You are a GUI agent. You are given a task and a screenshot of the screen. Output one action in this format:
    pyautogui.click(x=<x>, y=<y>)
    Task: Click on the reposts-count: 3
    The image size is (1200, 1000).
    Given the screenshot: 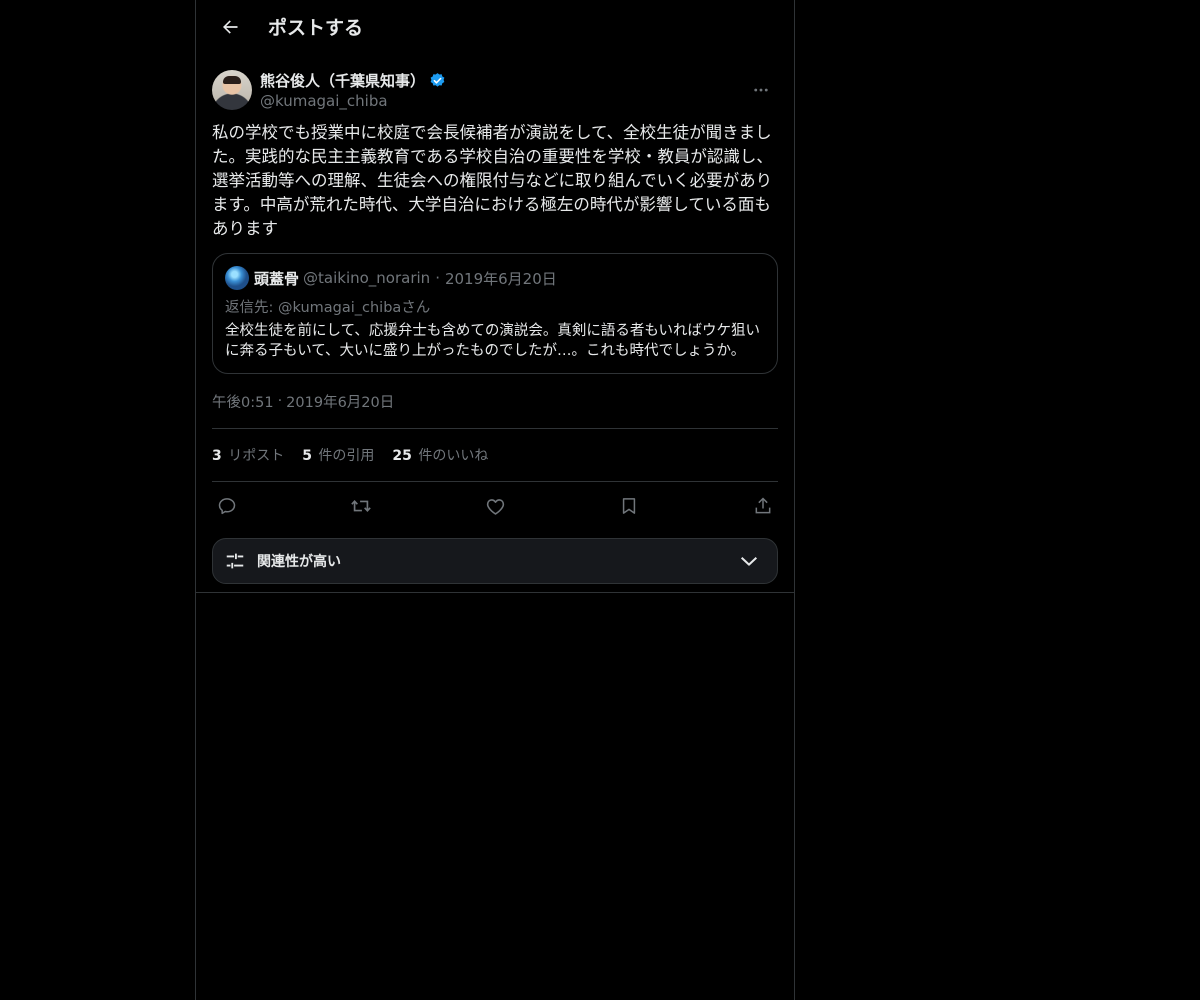 What is the action you would take?
    pyautogui.click(x=217, y=456)
    